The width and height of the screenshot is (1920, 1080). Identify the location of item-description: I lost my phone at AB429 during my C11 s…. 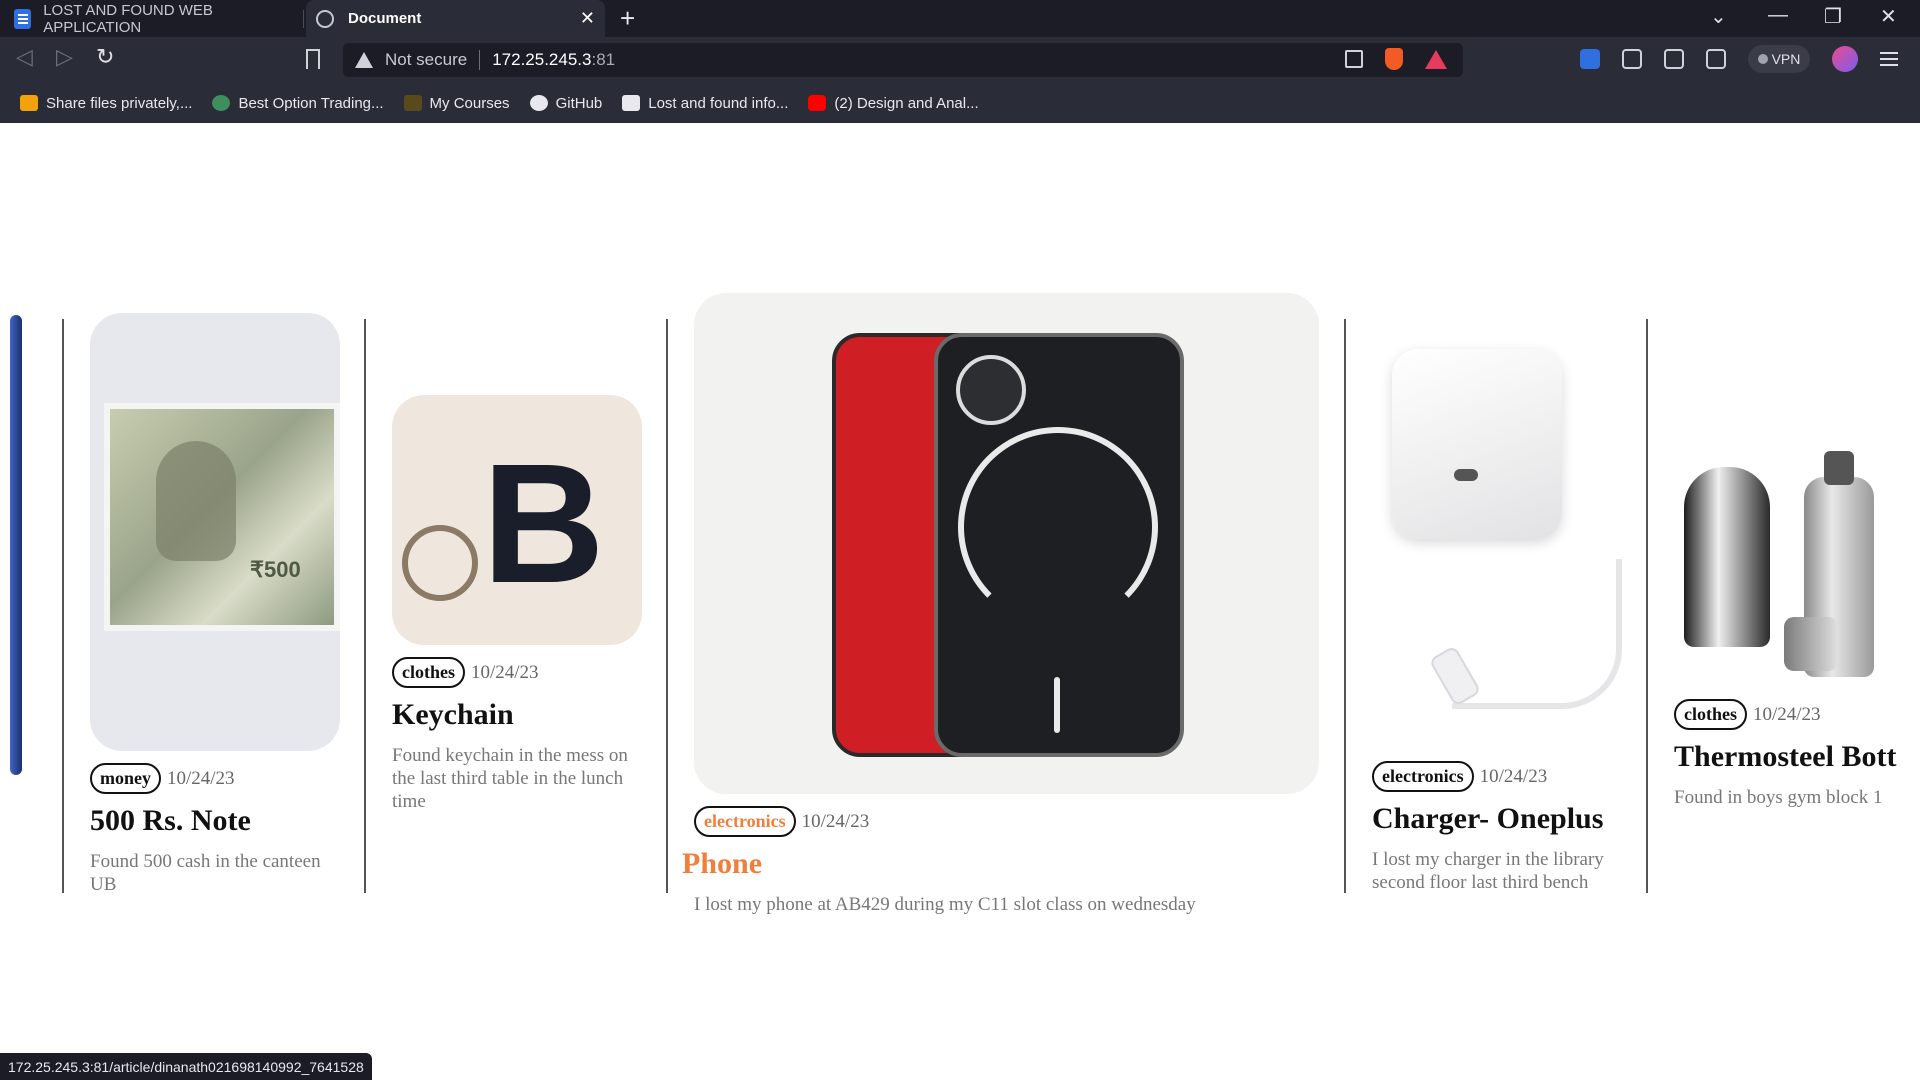
(945, 904).